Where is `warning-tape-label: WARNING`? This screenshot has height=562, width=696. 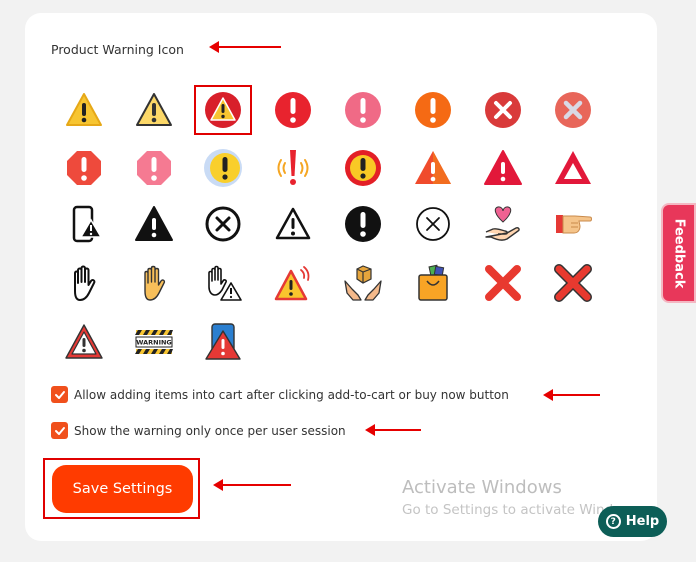
warning-tape-label: WARNING is located at coordinates (154, 343).